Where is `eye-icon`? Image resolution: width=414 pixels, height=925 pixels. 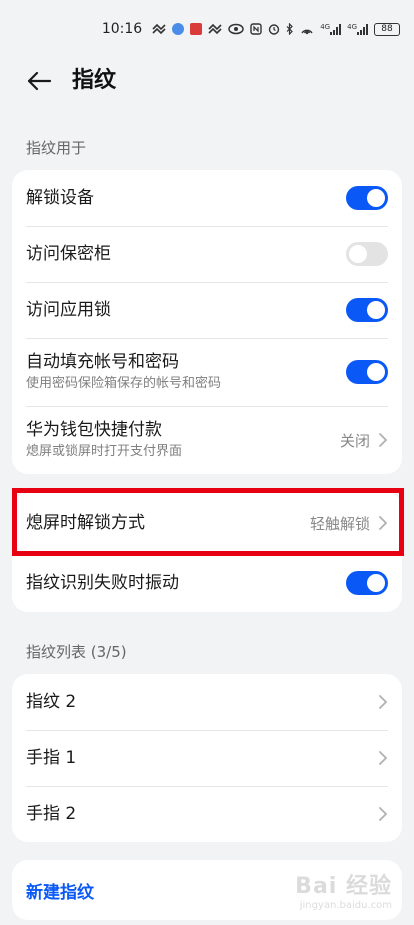
eye-icon is located at coordinates (236, 29).